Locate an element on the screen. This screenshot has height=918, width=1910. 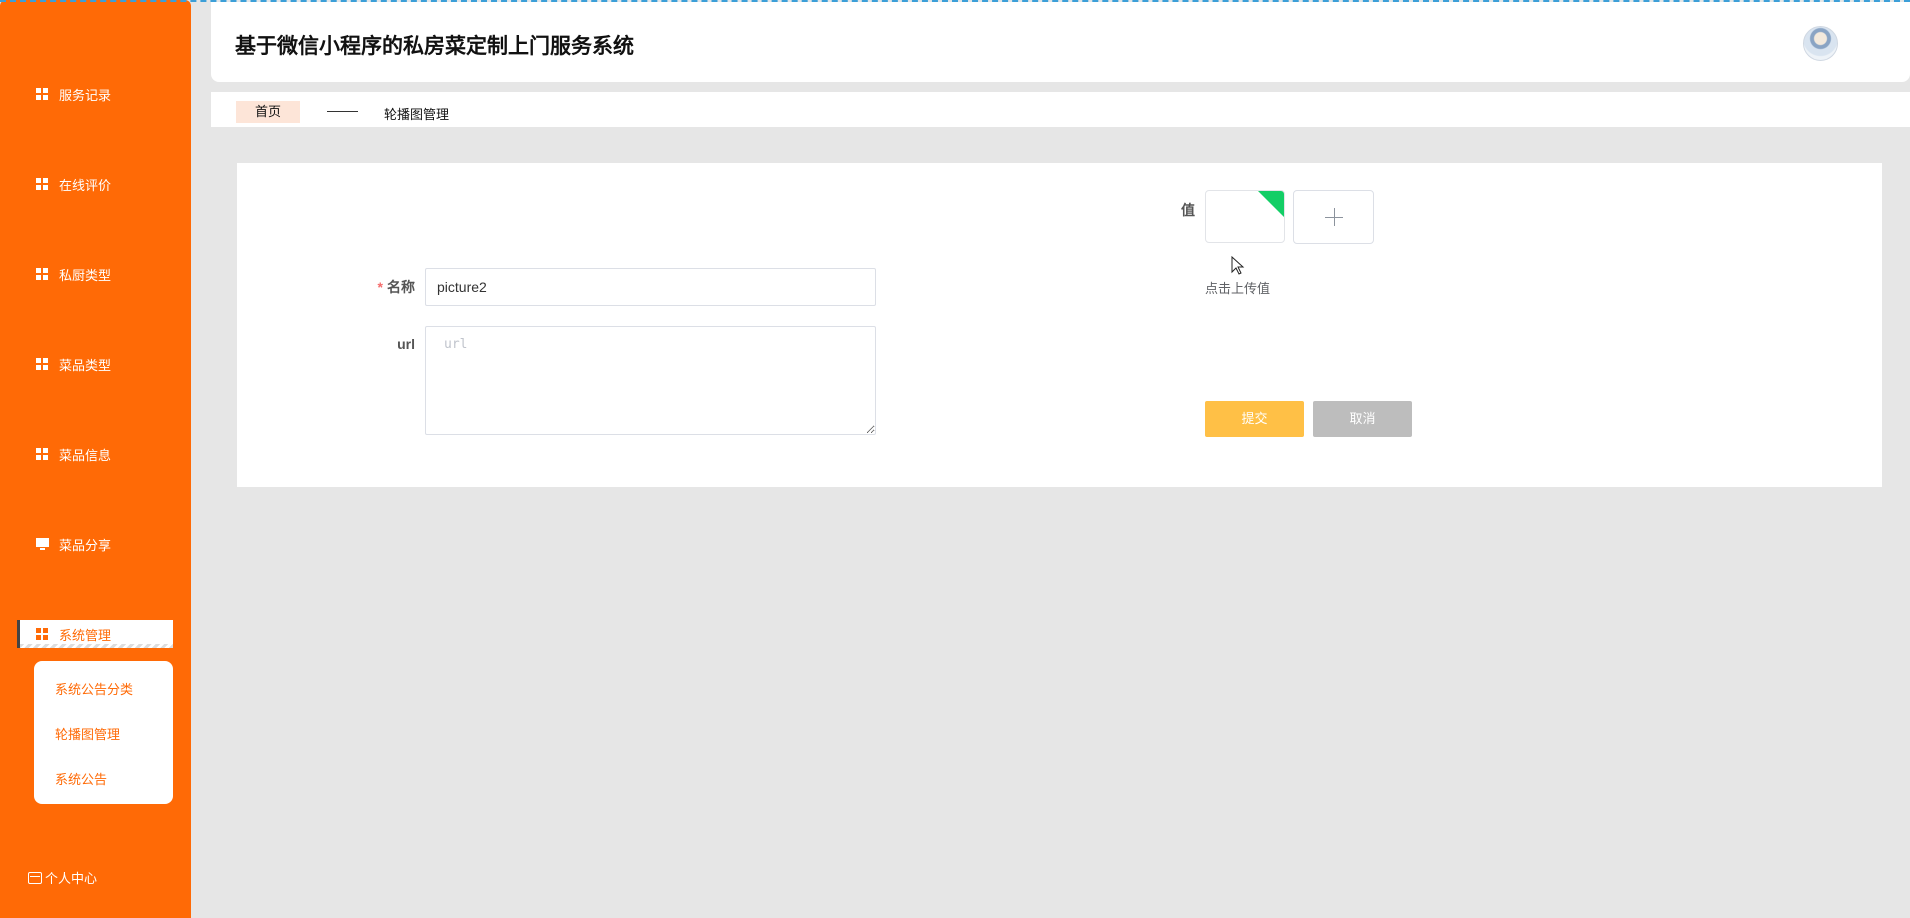
sidebar-item-online-reviews: 在线评价 is located at coordinates (73, 184).